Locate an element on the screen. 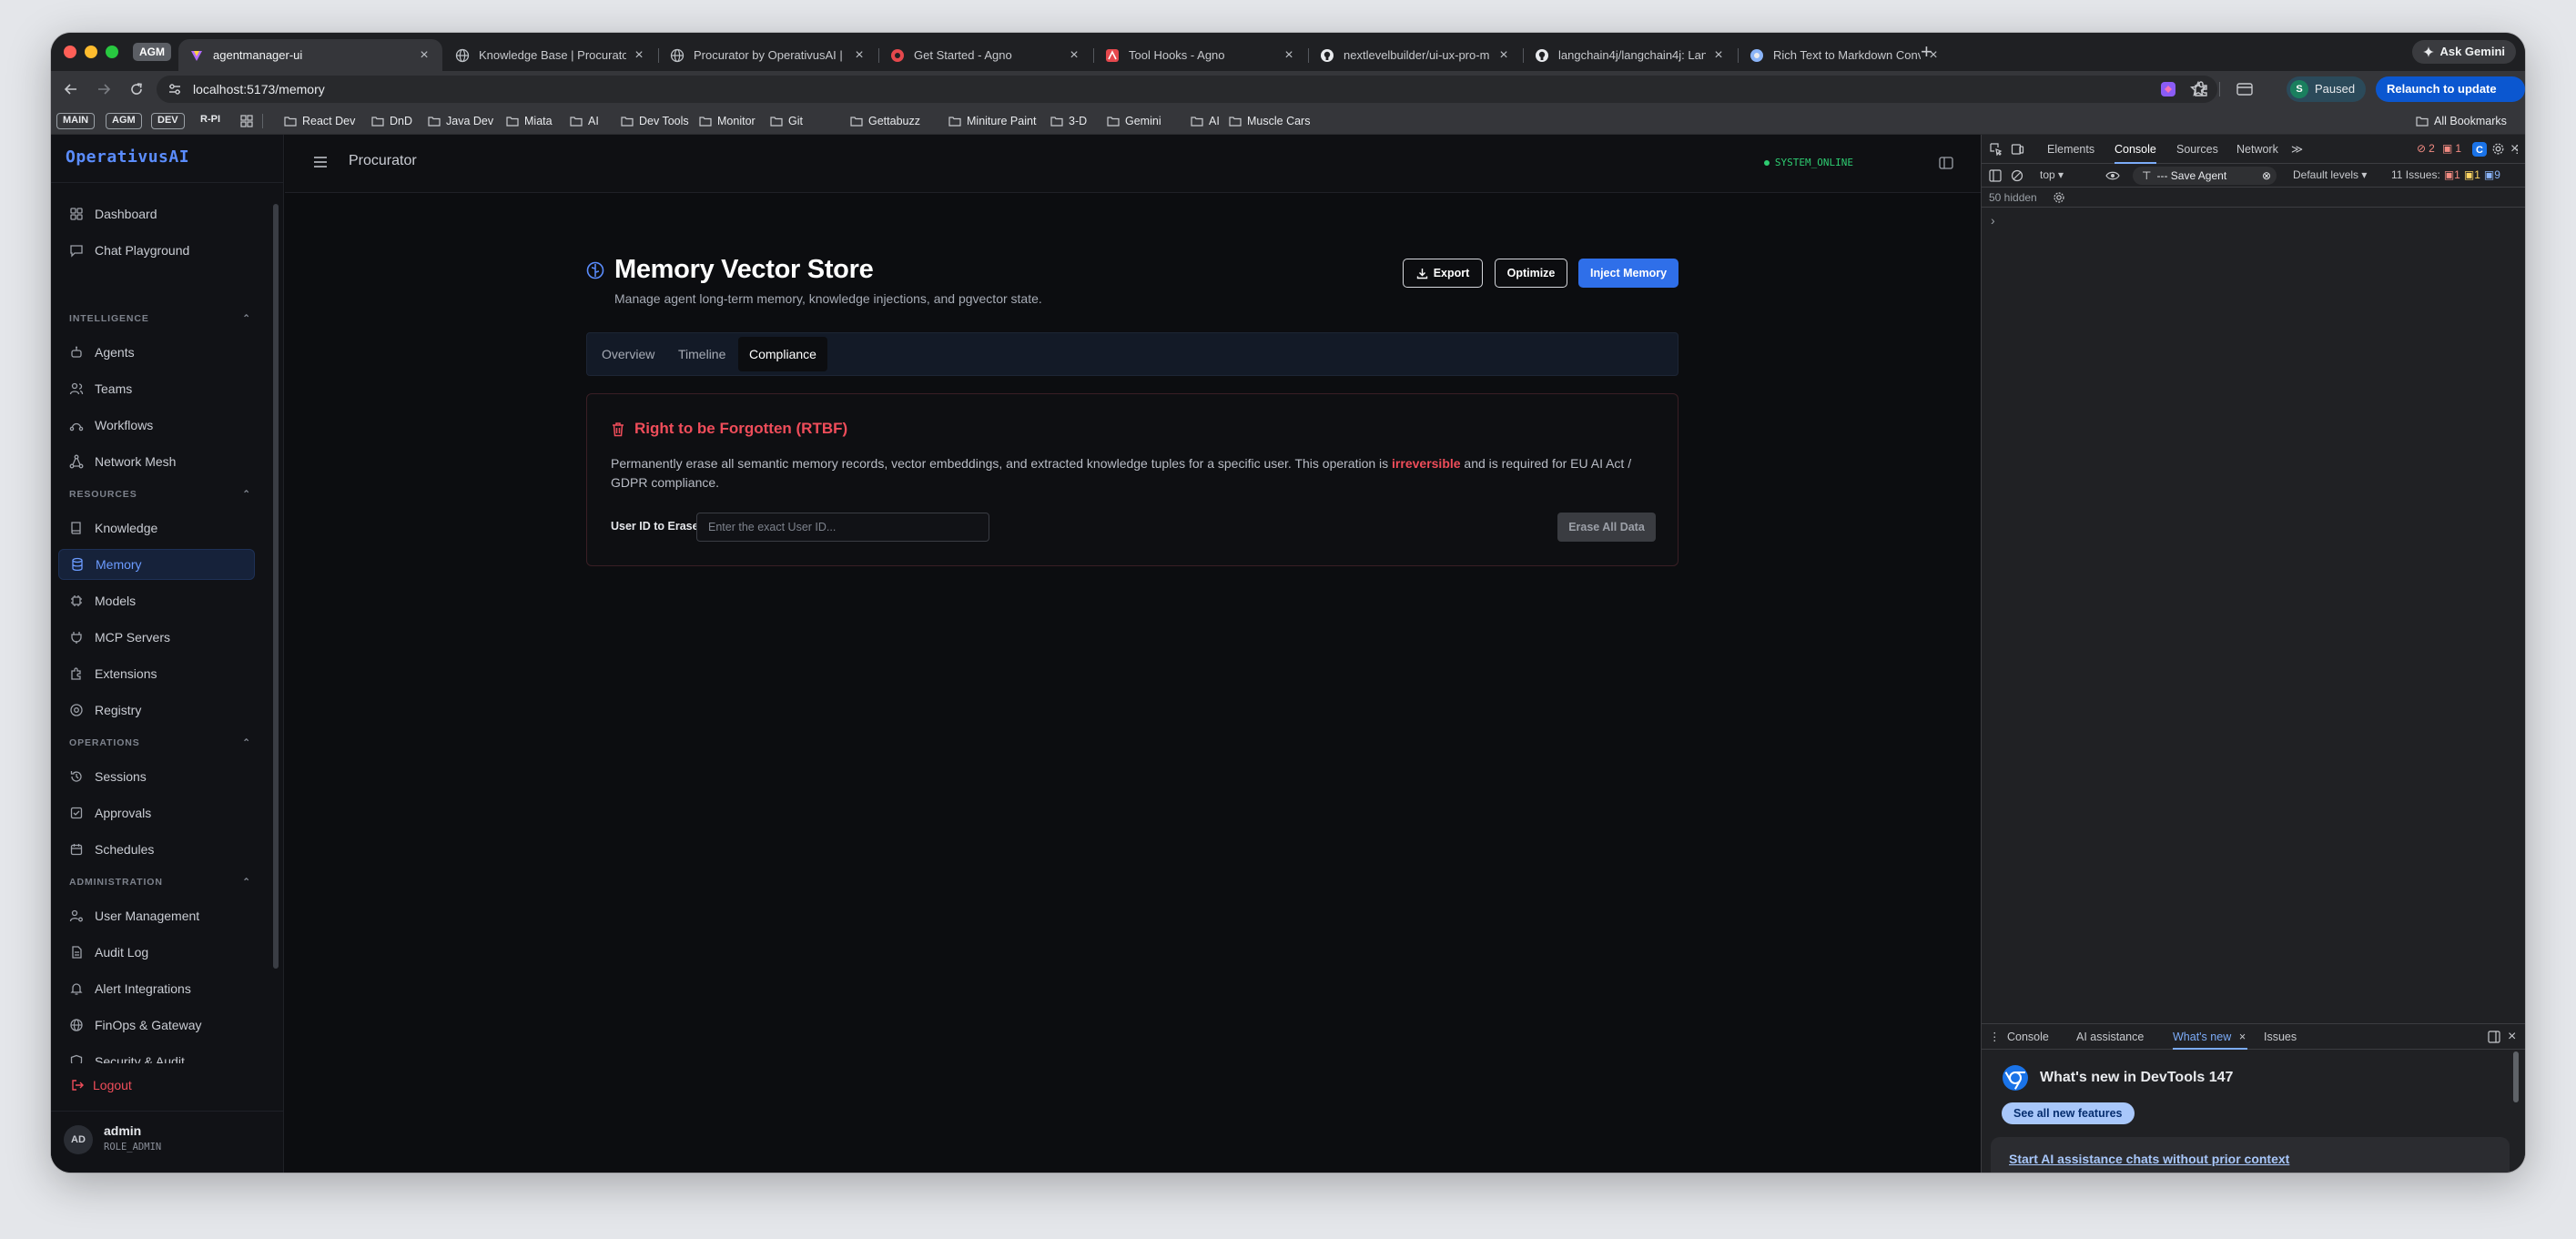 This screenshot has width=2576, height=1239. extension-app-icon is located at coordinates (2168, 89).